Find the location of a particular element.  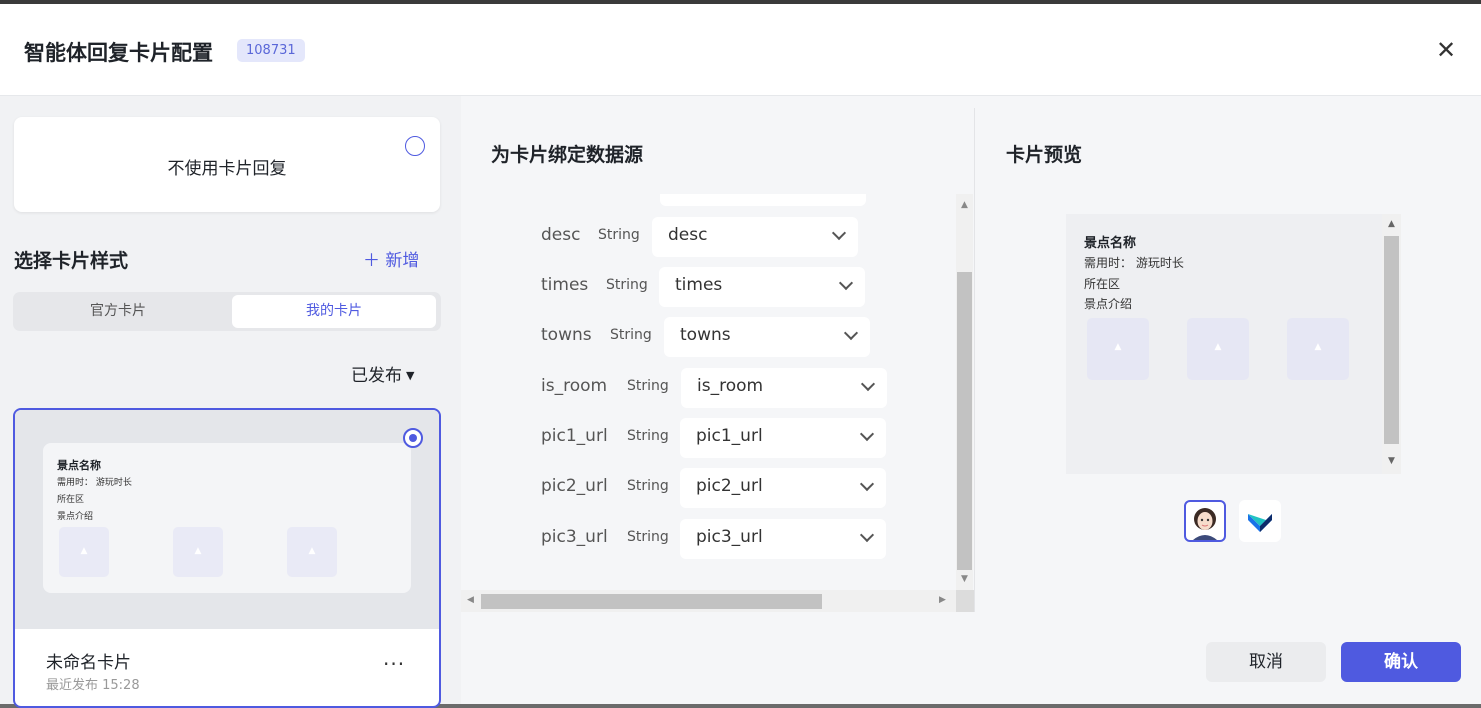

no-card-radio is located at coordinates (415, 146).